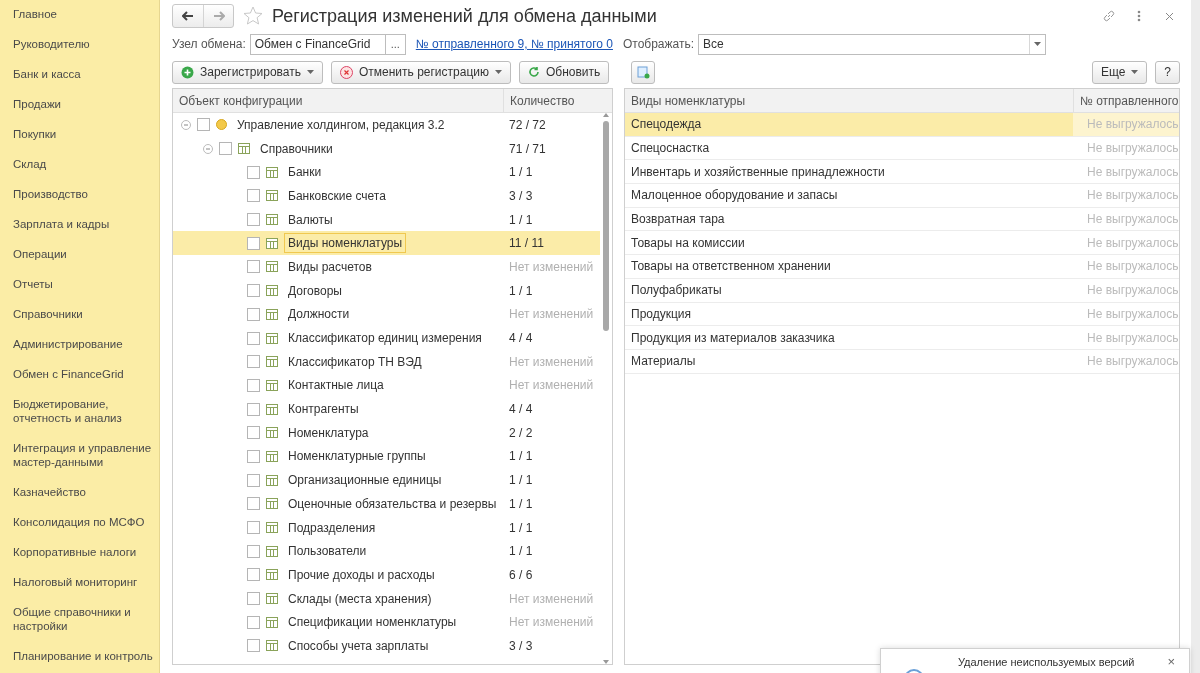 The width and height of the screenshot is (1200, 673). What do you see at coordinates (79, 381) in the screenshot?
I see `sidebar-item: Обмен с FinanceGrid` at bounding box center [79, 381].